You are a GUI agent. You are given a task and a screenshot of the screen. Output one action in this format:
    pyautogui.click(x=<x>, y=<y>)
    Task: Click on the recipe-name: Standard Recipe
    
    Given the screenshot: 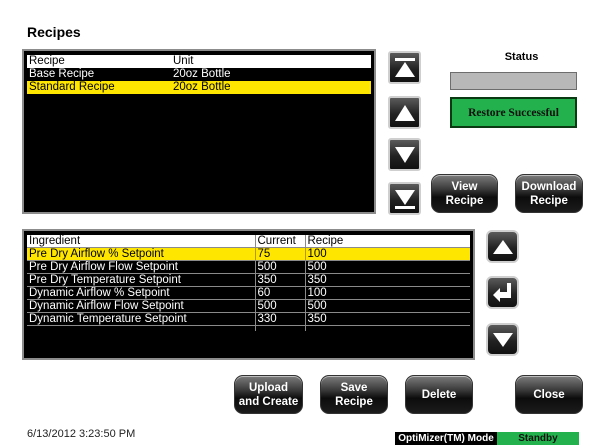 What is the action you would take?
    pyautogui.click(x=72, y=87)
    